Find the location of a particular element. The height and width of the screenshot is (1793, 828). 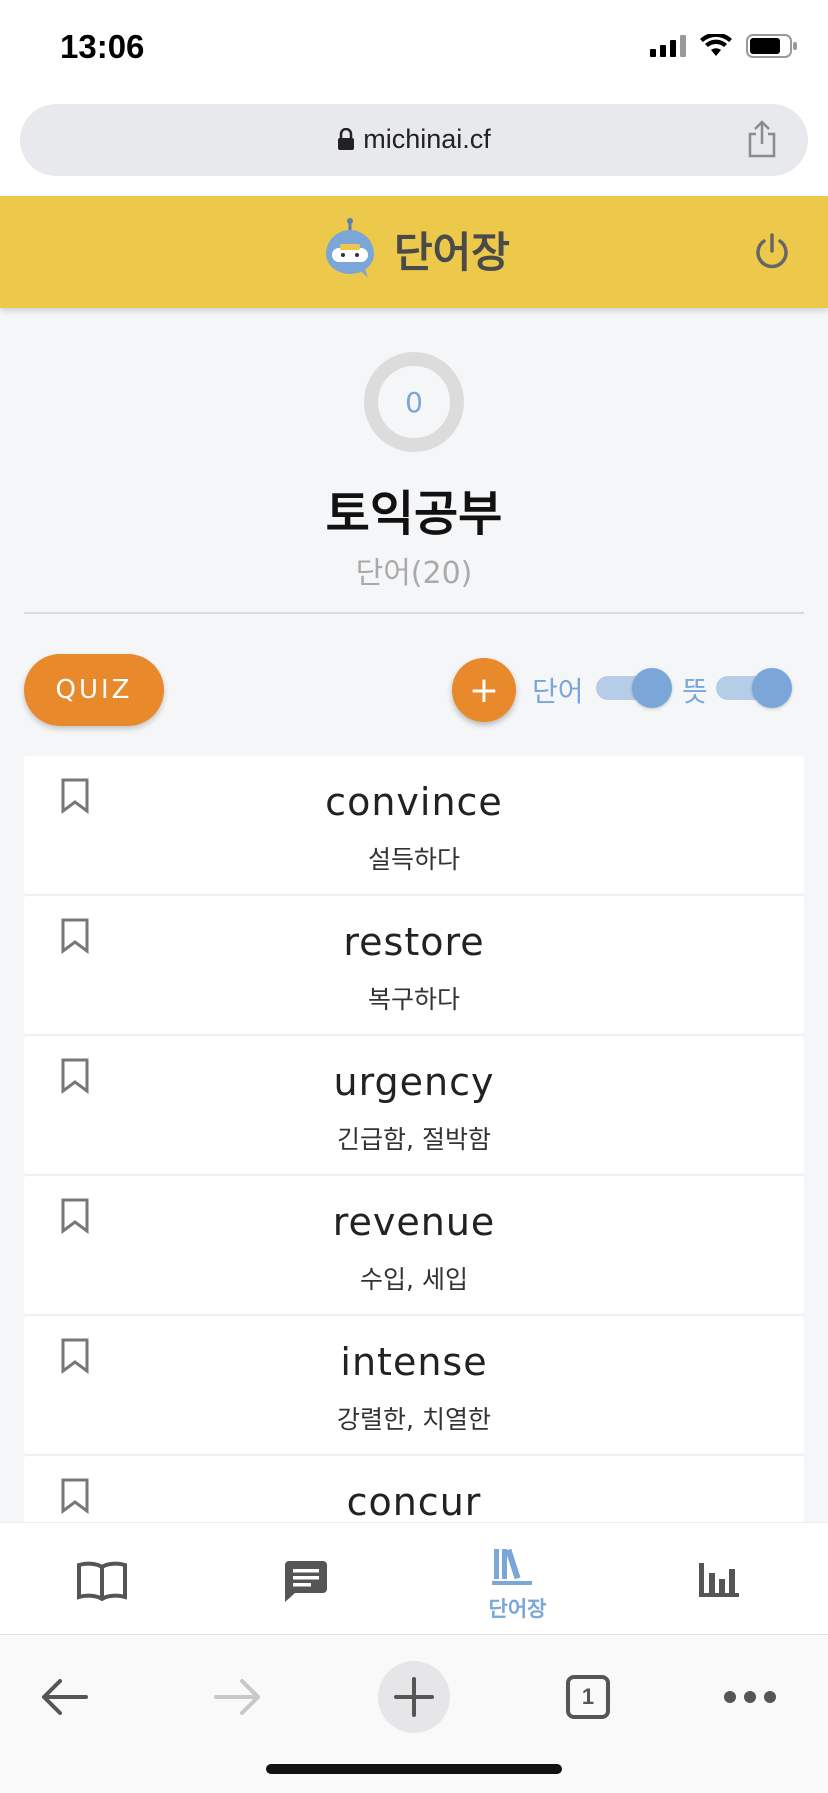

status-icons is located at coordinates (724, 46).